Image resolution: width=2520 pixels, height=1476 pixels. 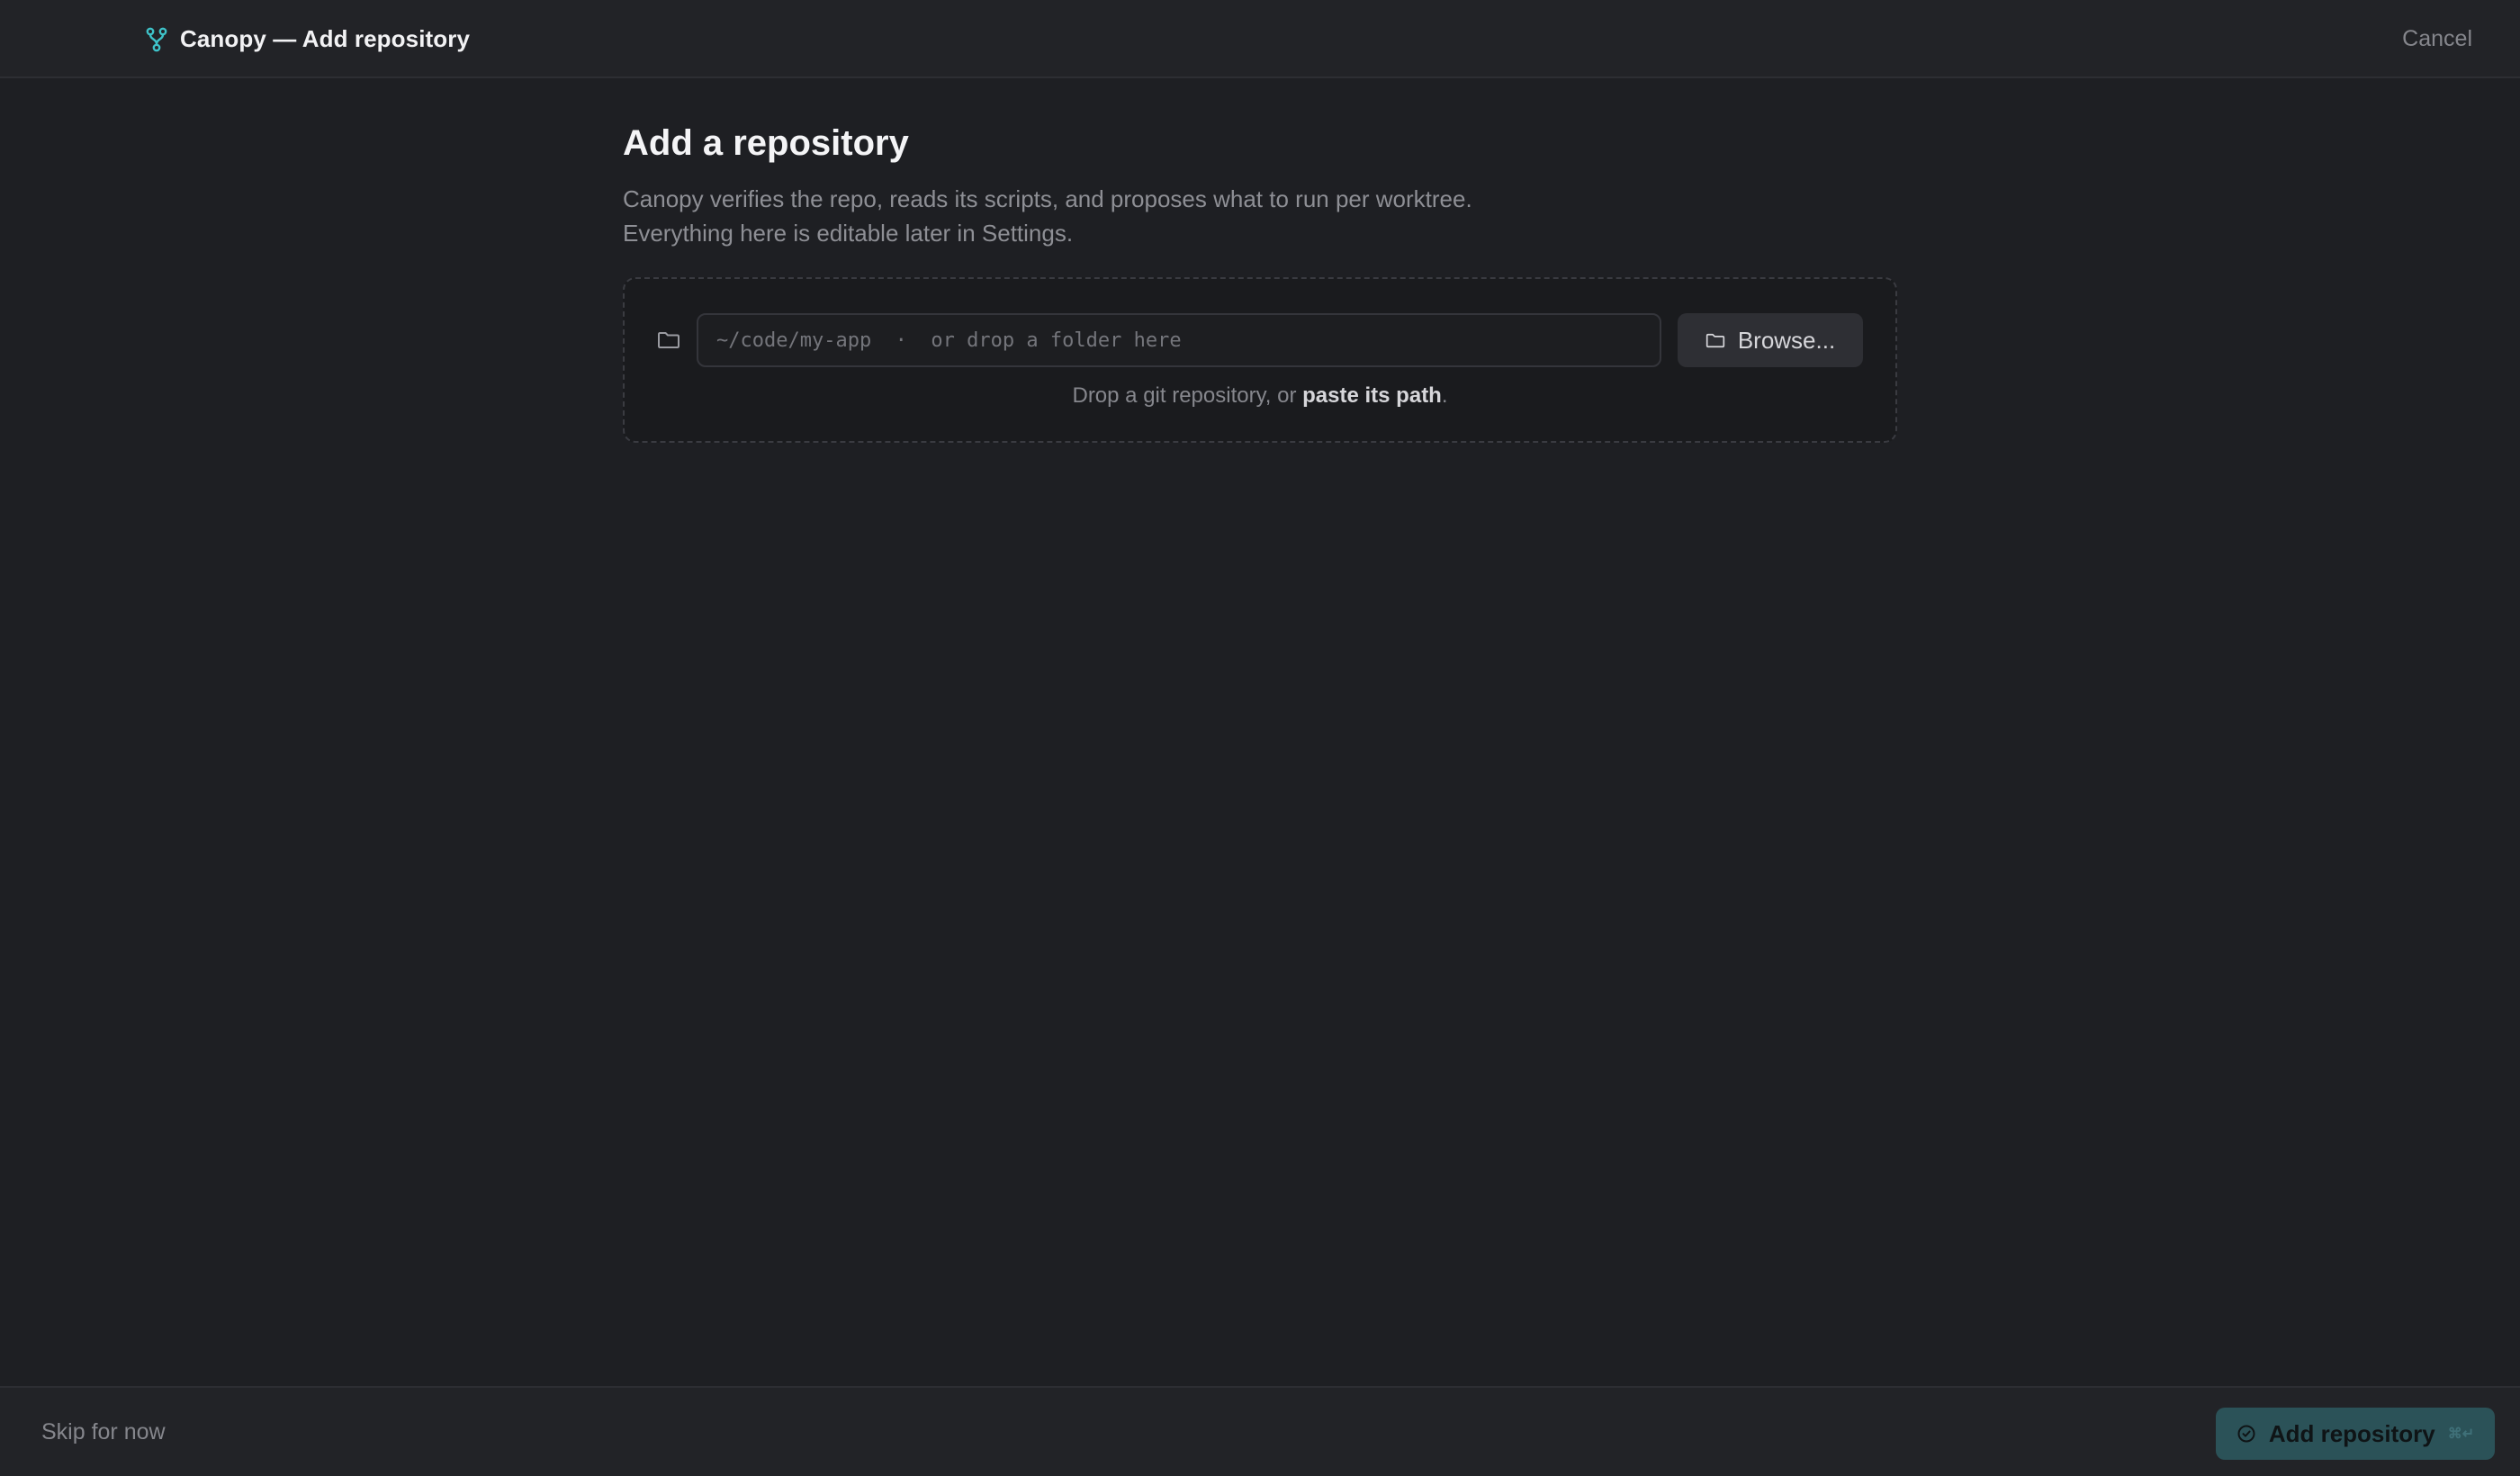 I want to click on app-title: Canopy — Add repository, so click(x=308, y=39).